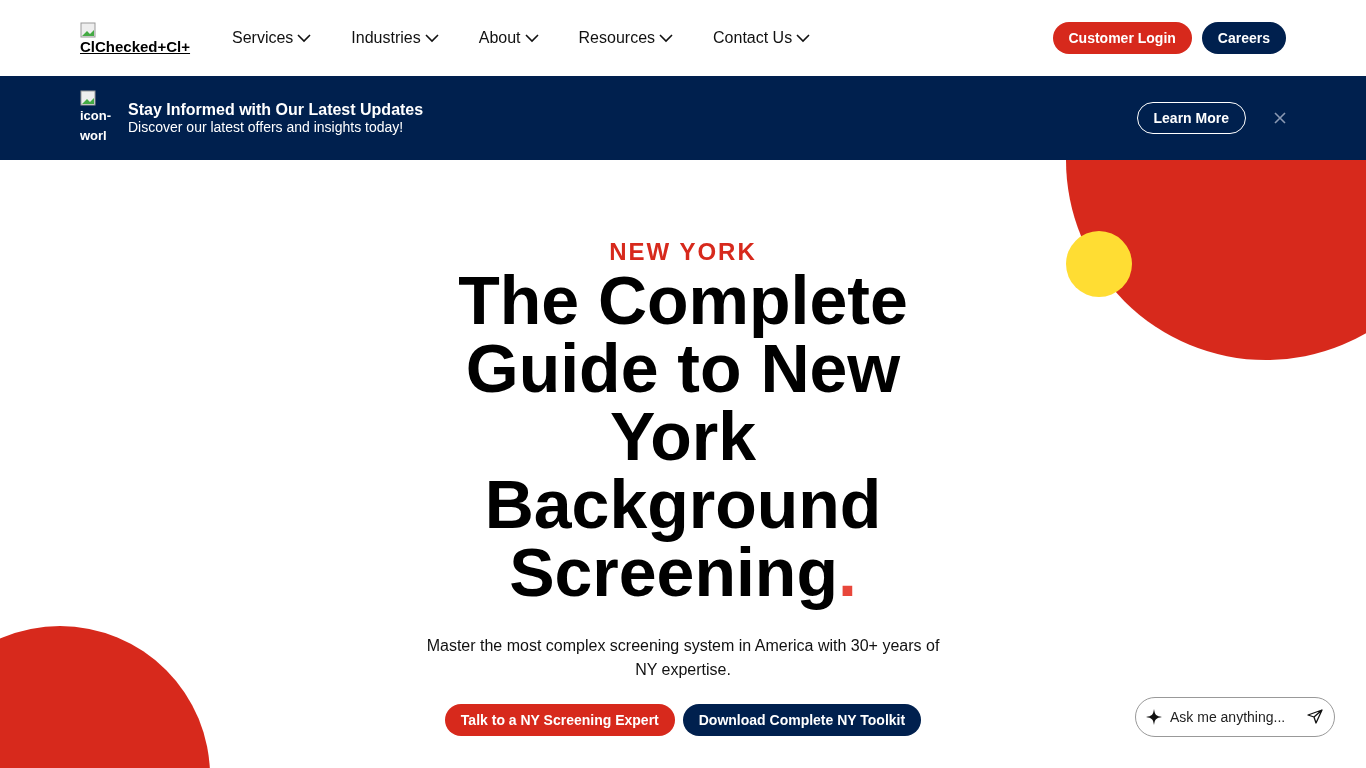  What do you see at coordinates (1122, 38) in the screenshot?
I see `login-button: Customer Login` at bounding box center [1122, 38].